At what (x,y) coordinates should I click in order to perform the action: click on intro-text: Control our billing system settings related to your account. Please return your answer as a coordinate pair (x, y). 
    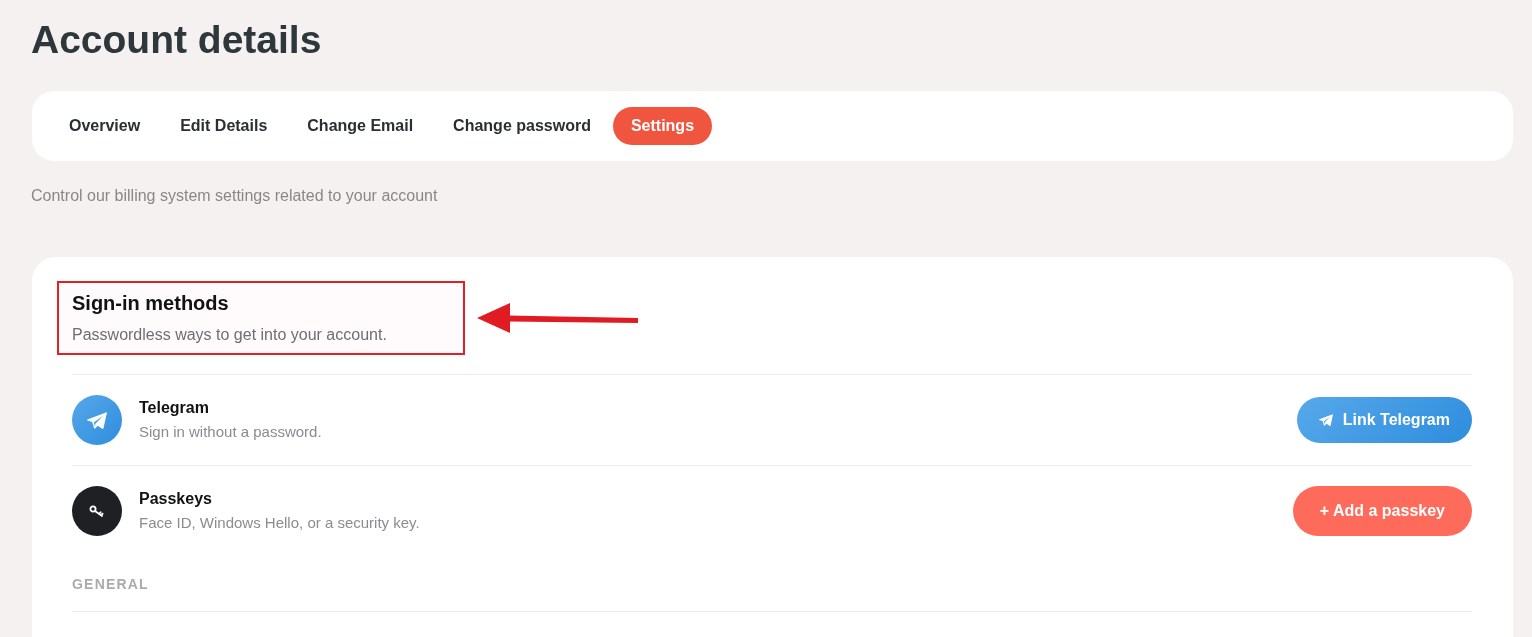
    Looking at the image, I should click on (234, 196).